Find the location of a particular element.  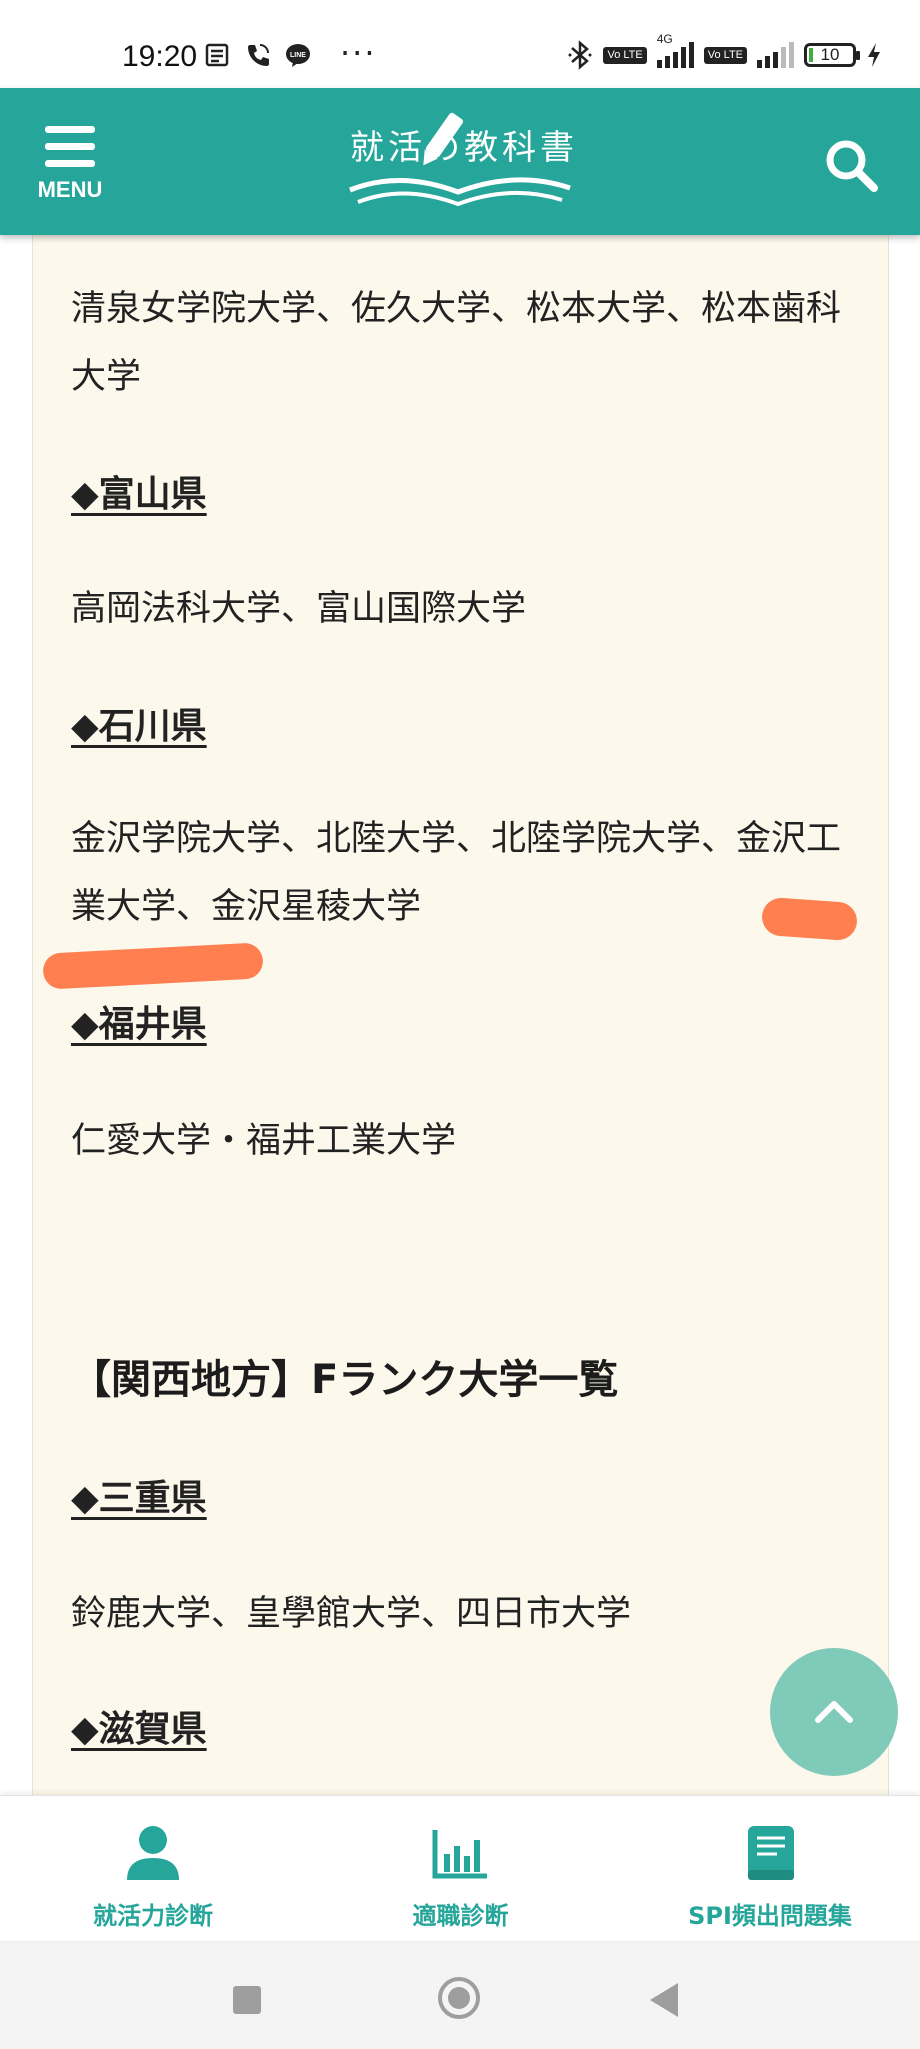

site-header: MENU 就活の教科書 is located at coordinates (460, 161).